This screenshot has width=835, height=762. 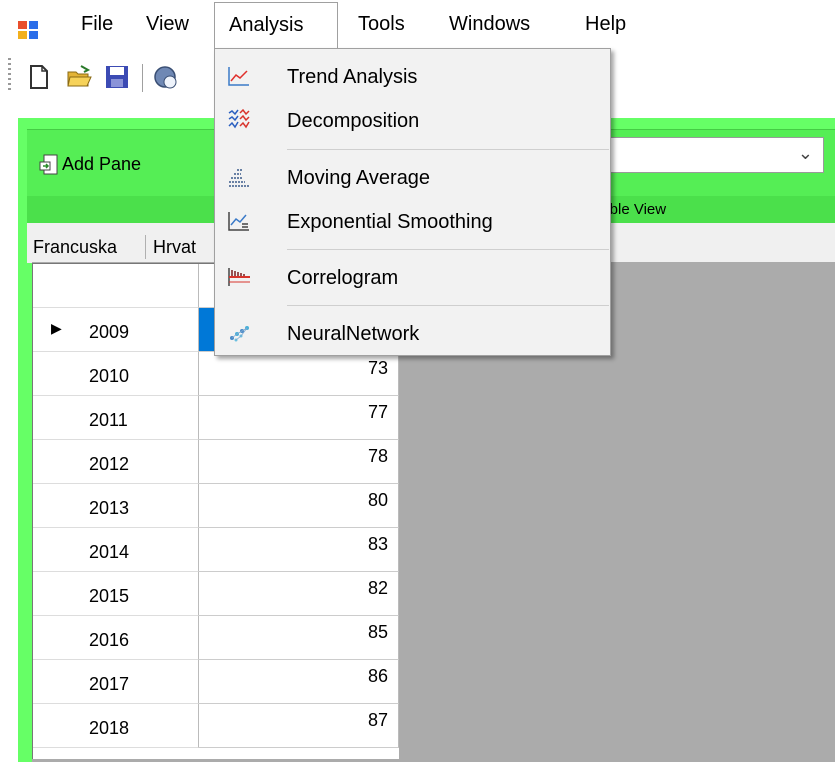 I want to click on row-year: 2016, so click(x=109, y=640).